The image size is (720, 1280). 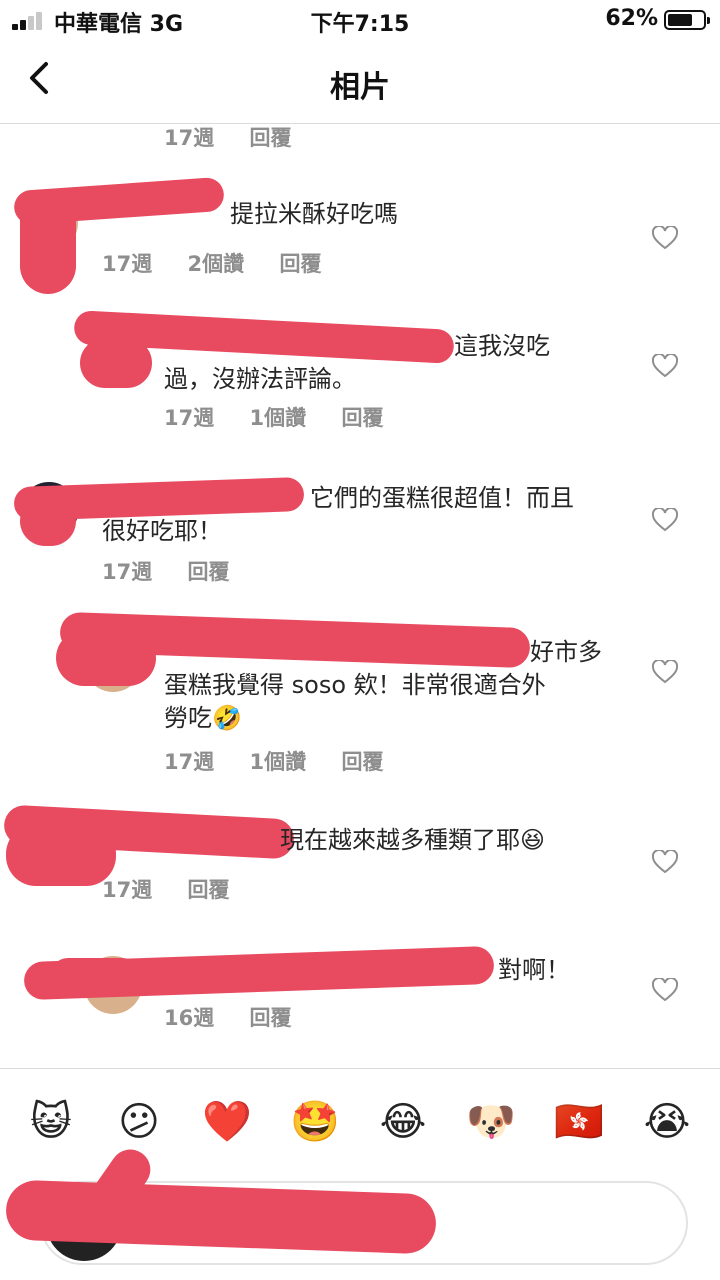 I want to click on comment-text: 好市多 蛋糕我覺得 soso 欸！非常很適合外 勞吃🤣, so click(x=383, y=685).